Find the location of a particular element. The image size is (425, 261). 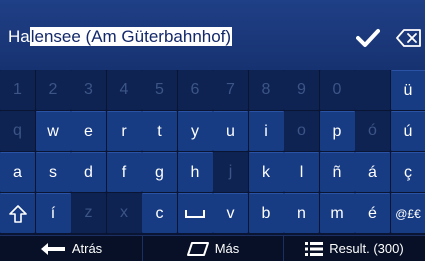

key: é is located at coordinates (372, 213).